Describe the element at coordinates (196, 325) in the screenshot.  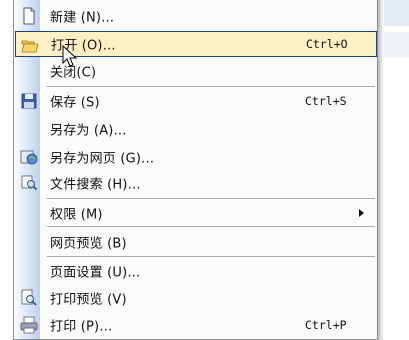
I see `menu-item-print: 打印 (P)... Ctrl+P` at that location.